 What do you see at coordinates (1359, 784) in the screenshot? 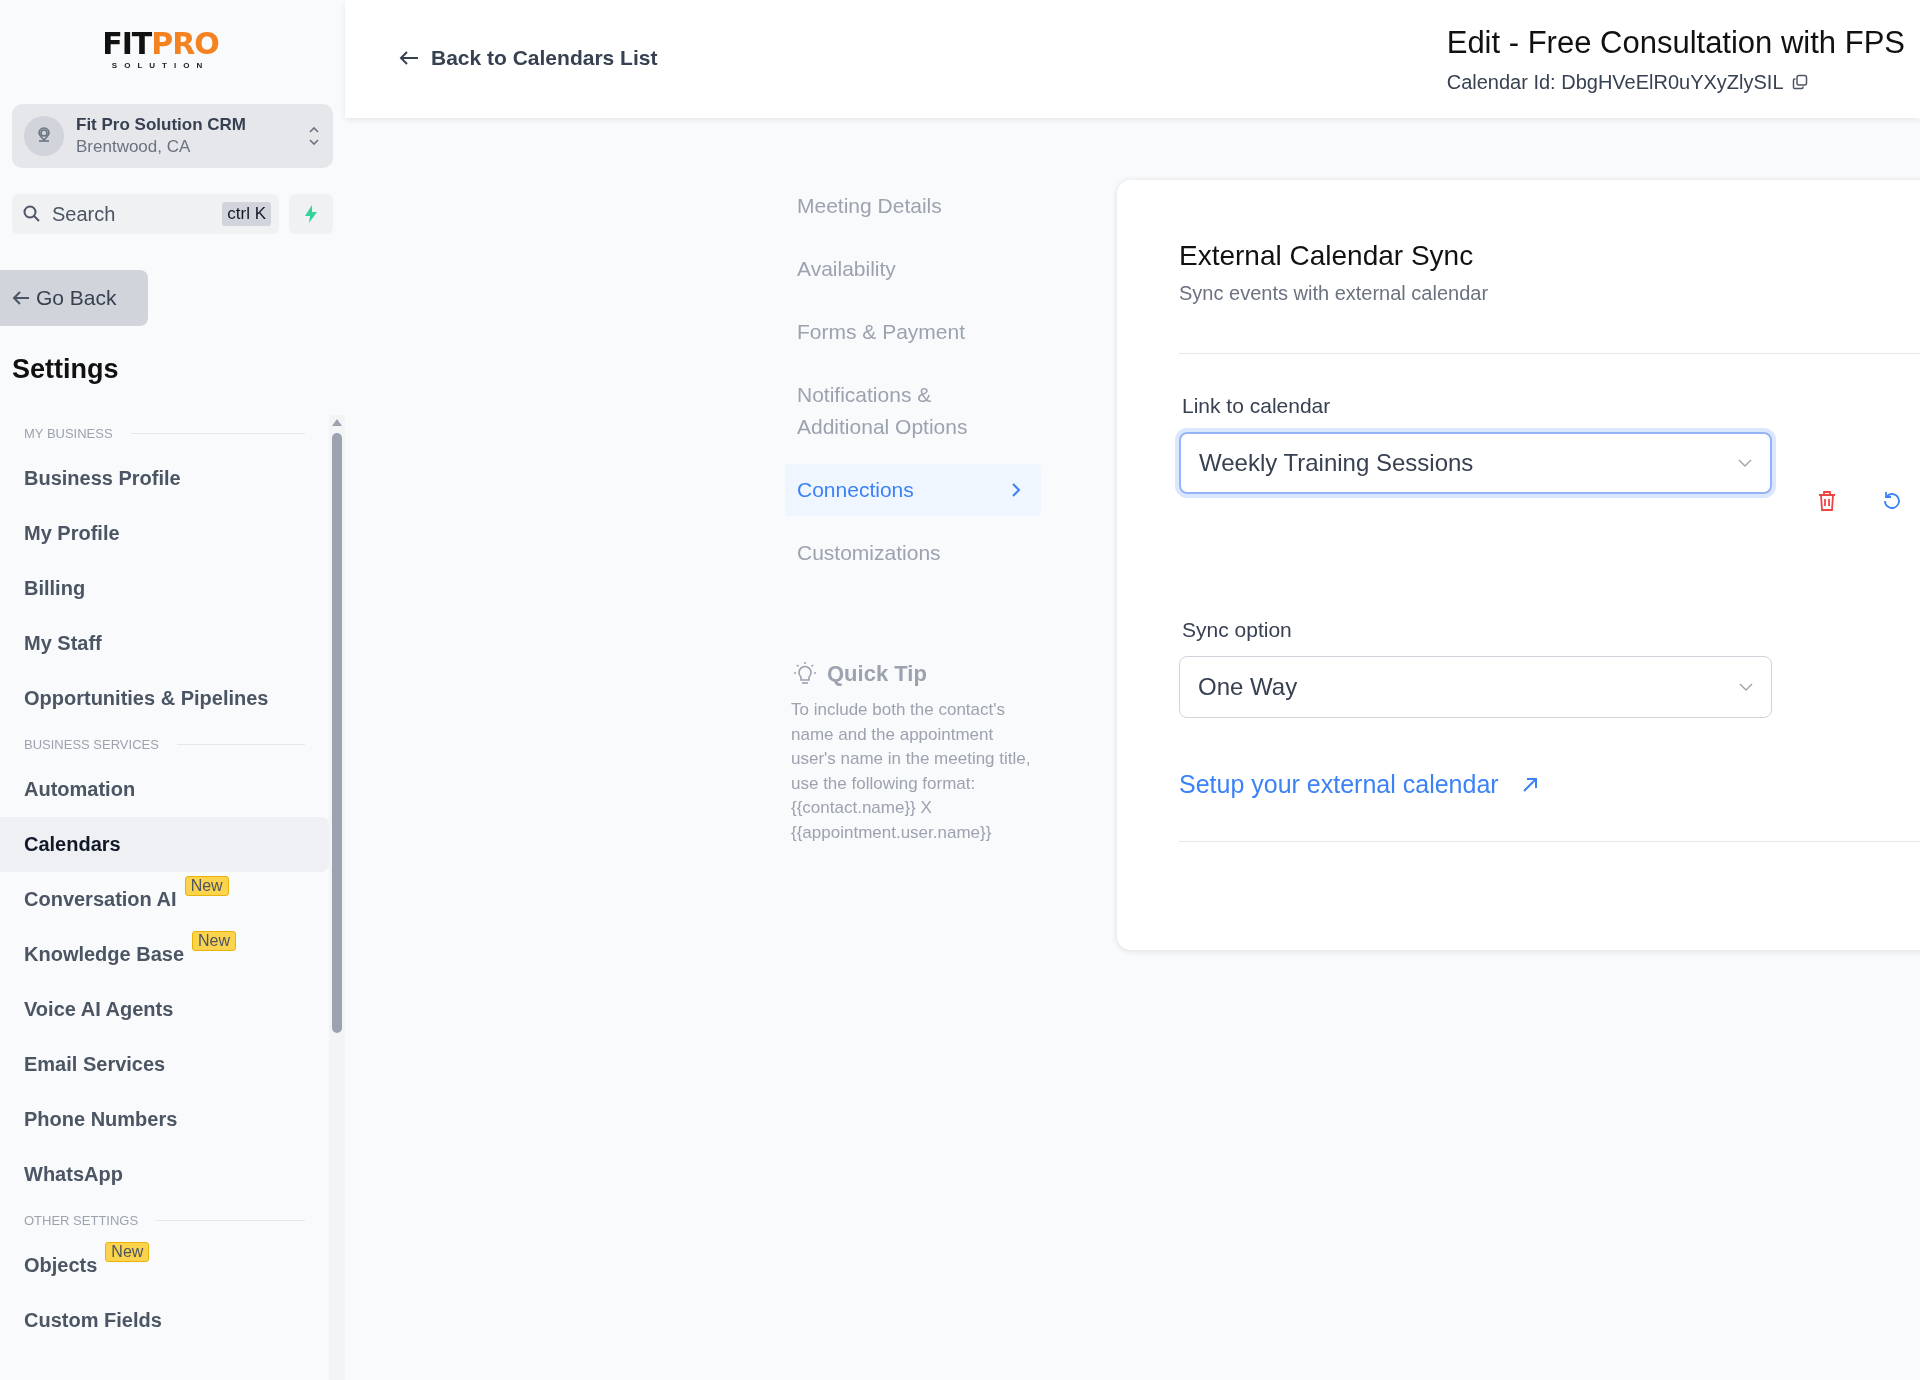
I see `setup-calendar-link: Setup your external calendar` at bounding box center [1359, 784].